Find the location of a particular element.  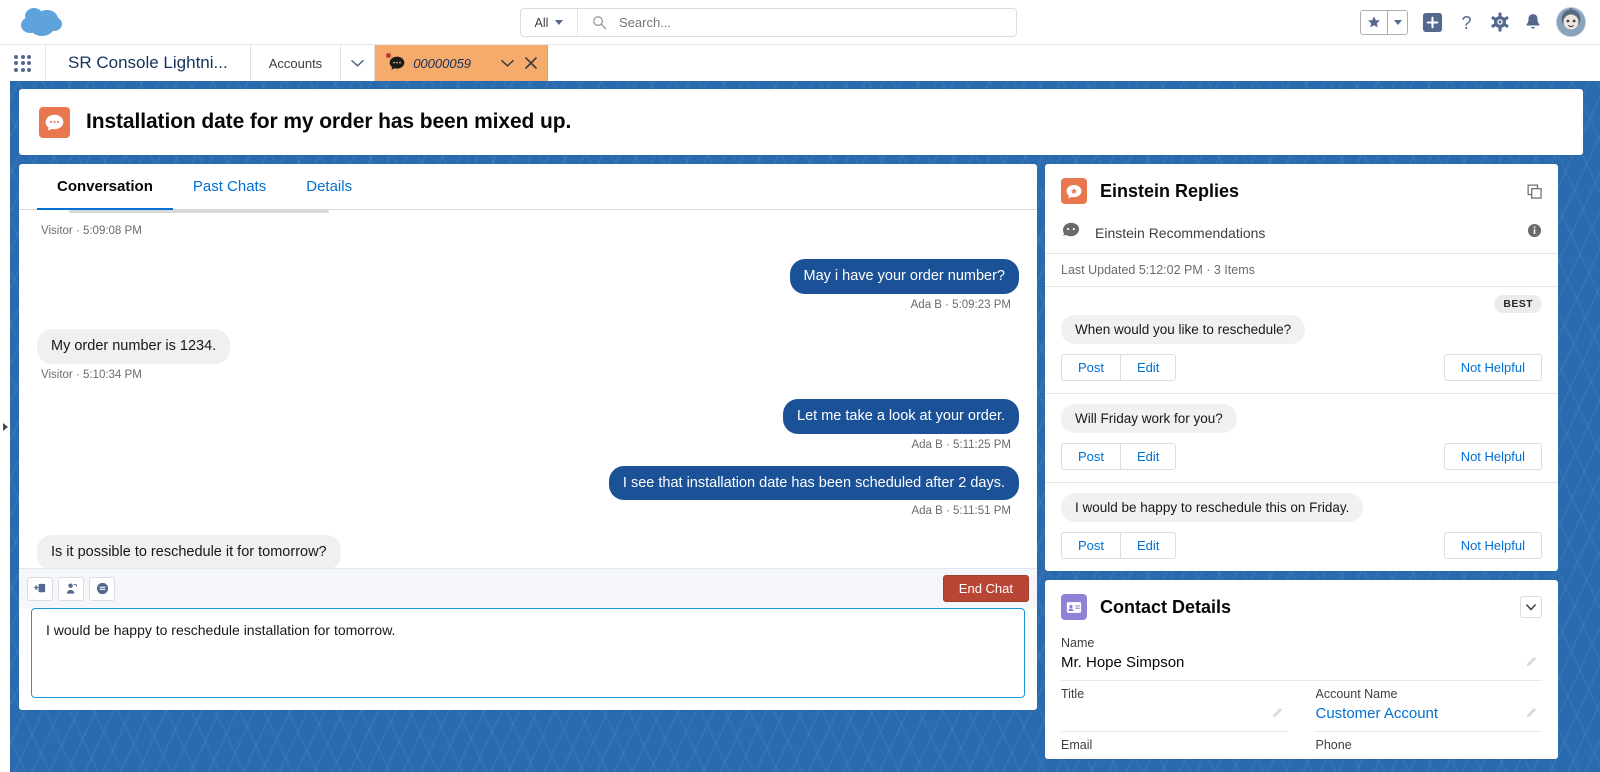

setup-gear-icon is located at coordinates (1500, 22).